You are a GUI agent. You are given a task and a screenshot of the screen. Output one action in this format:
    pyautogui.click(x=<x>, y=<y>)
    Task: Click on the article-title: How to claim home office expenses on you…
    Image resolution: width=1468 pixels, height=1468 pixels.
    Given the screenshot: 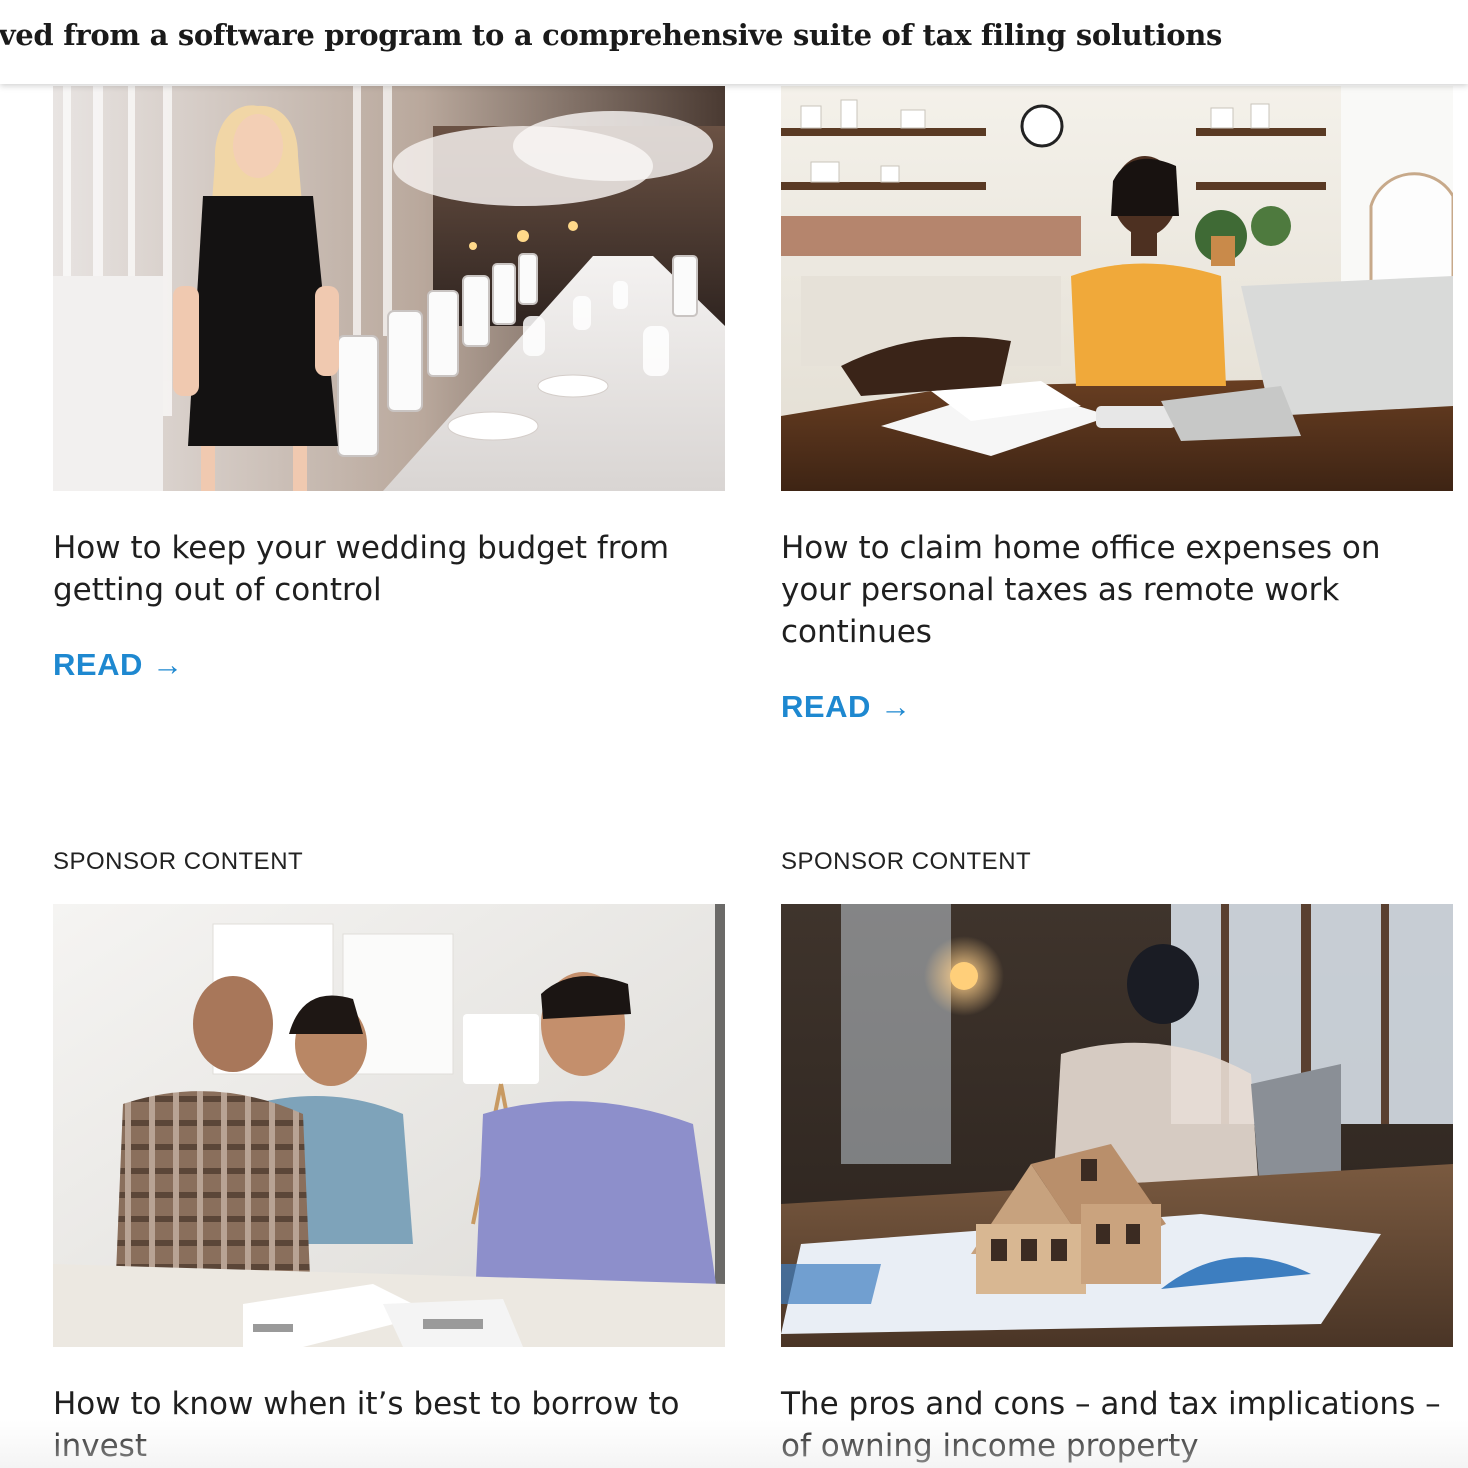 What is the action you would take?
    pyautogui.click(x=1117, y=590)
    